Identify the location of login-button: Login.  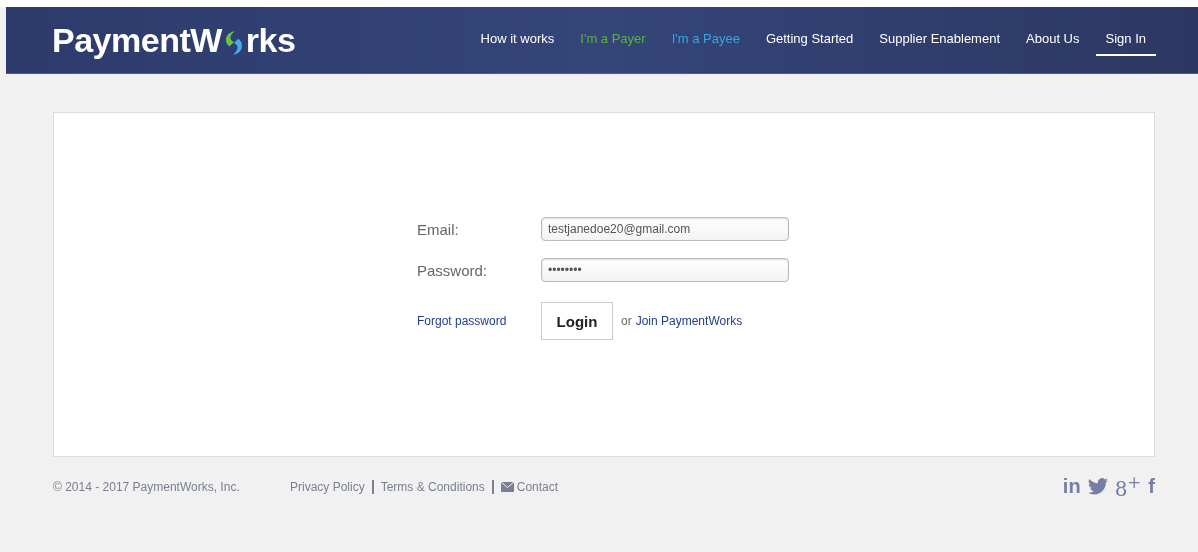
(577, 321).